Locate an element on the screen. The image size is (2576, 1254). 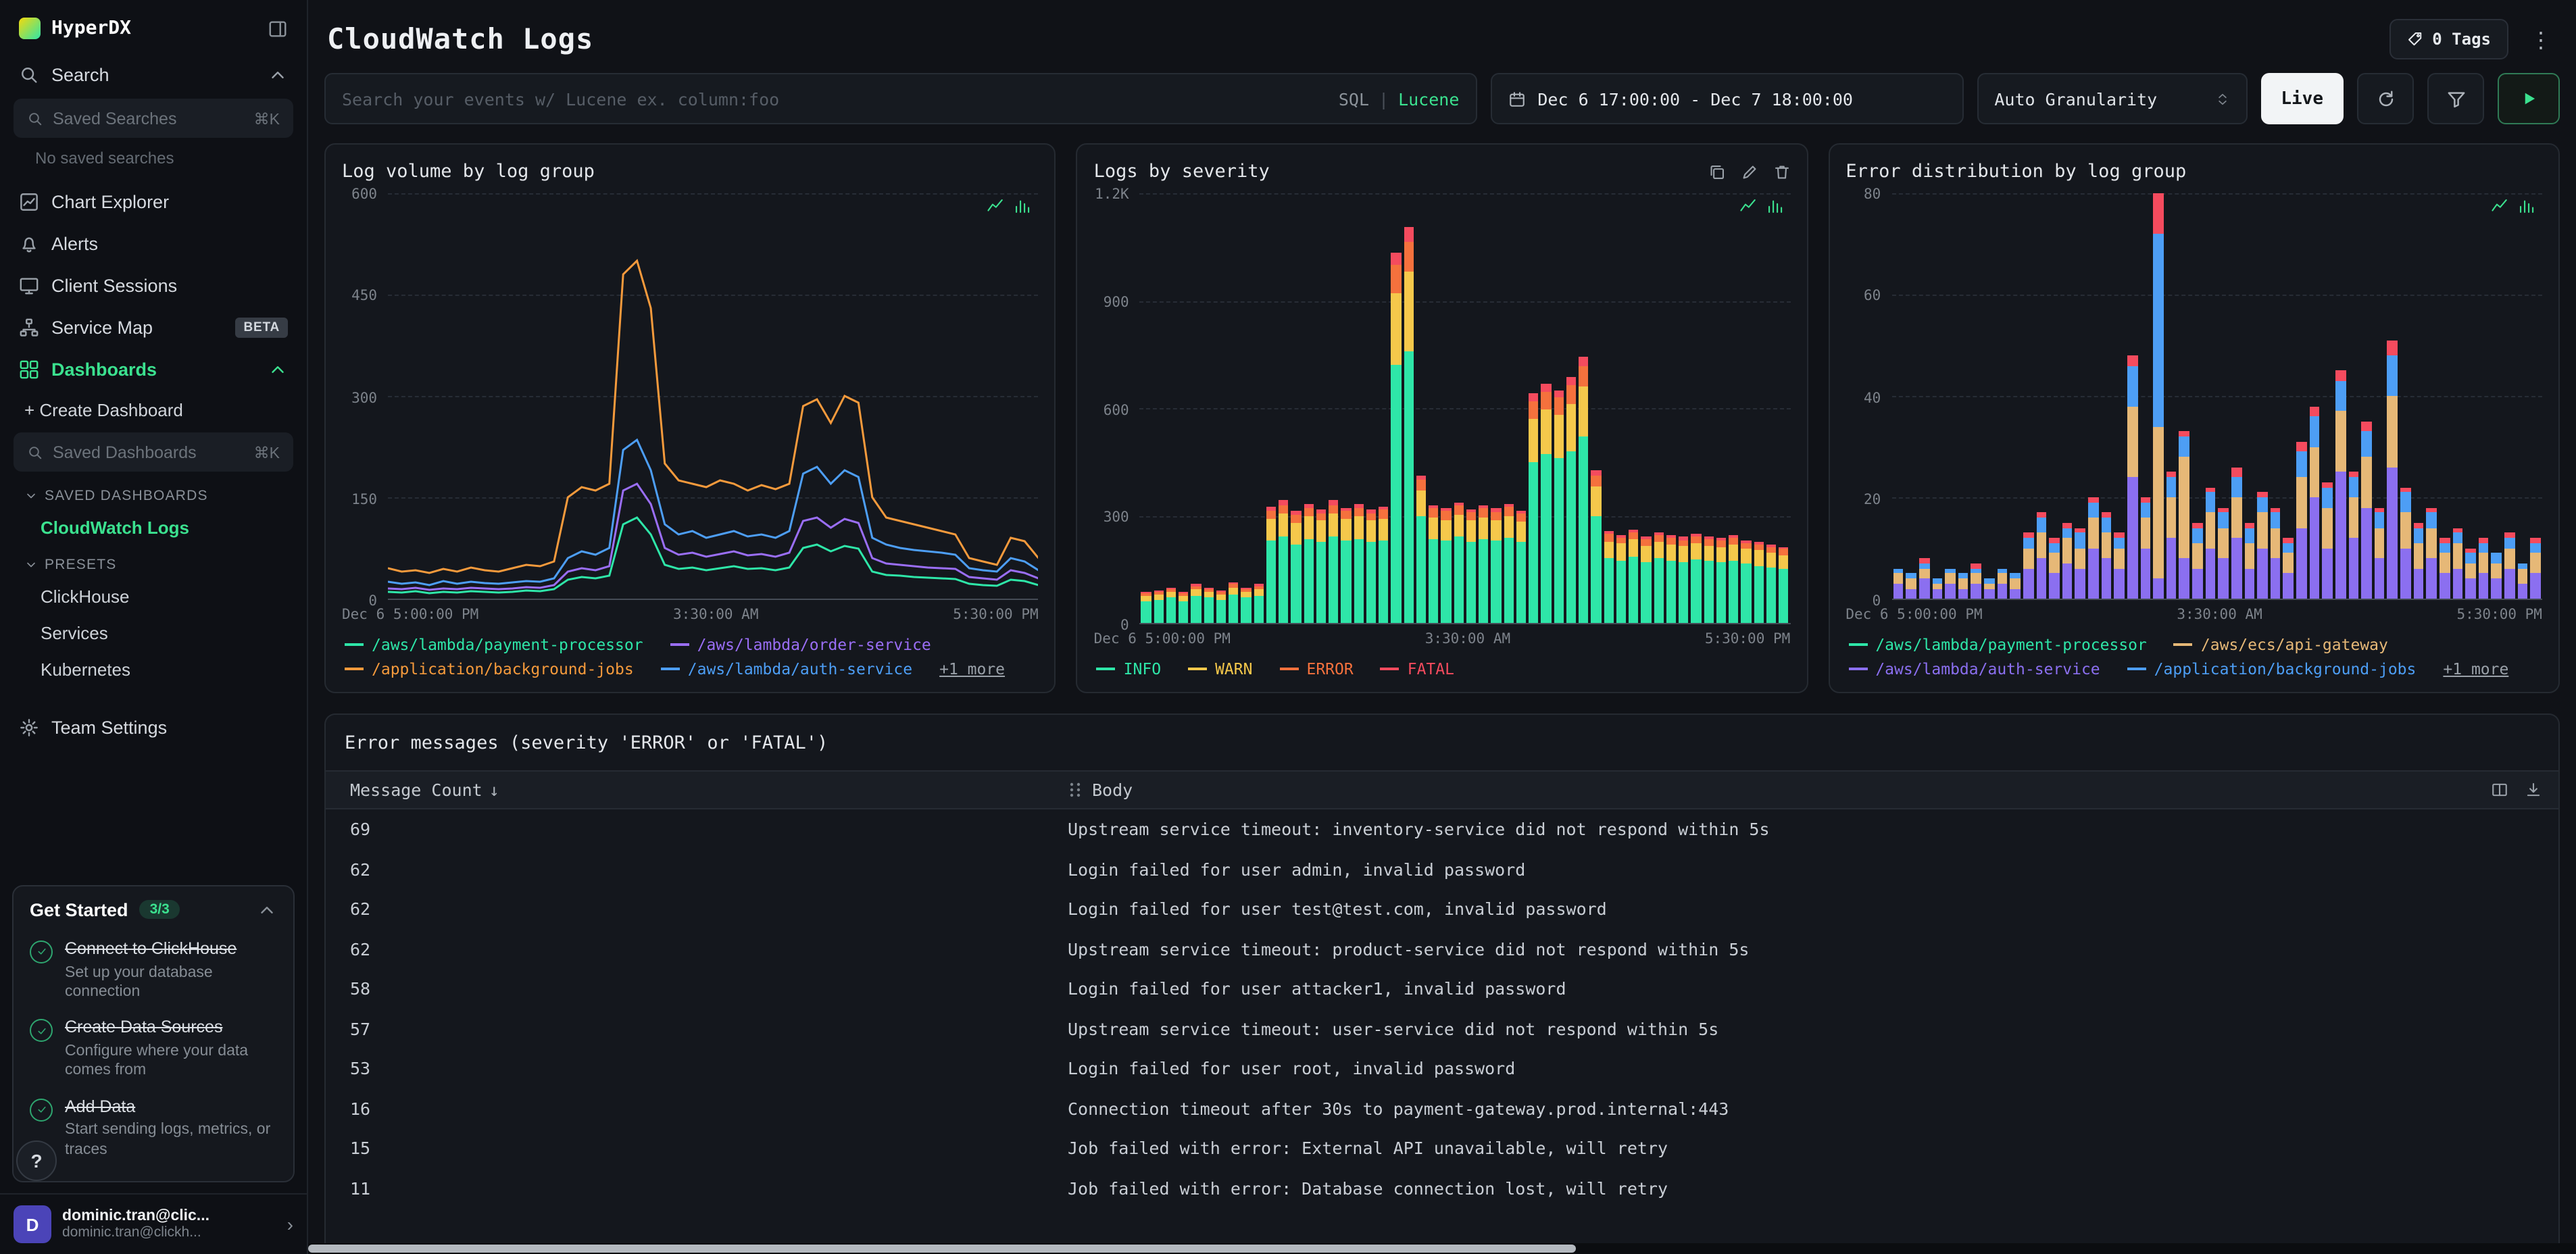
chevron-up-icon is located at coordinates (267, 910).